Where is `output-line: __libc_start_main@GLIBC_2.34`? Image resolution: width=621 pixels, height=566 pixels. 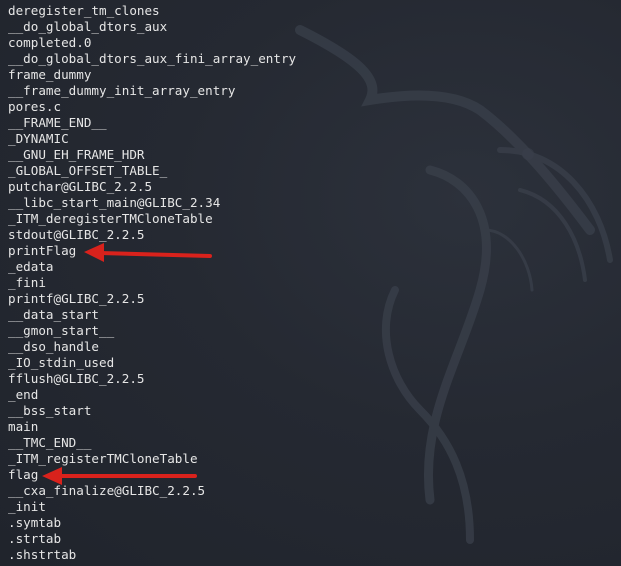
output-line: __libc_start_main@GLIBC_2.34 is located at coordinates (114, 202).